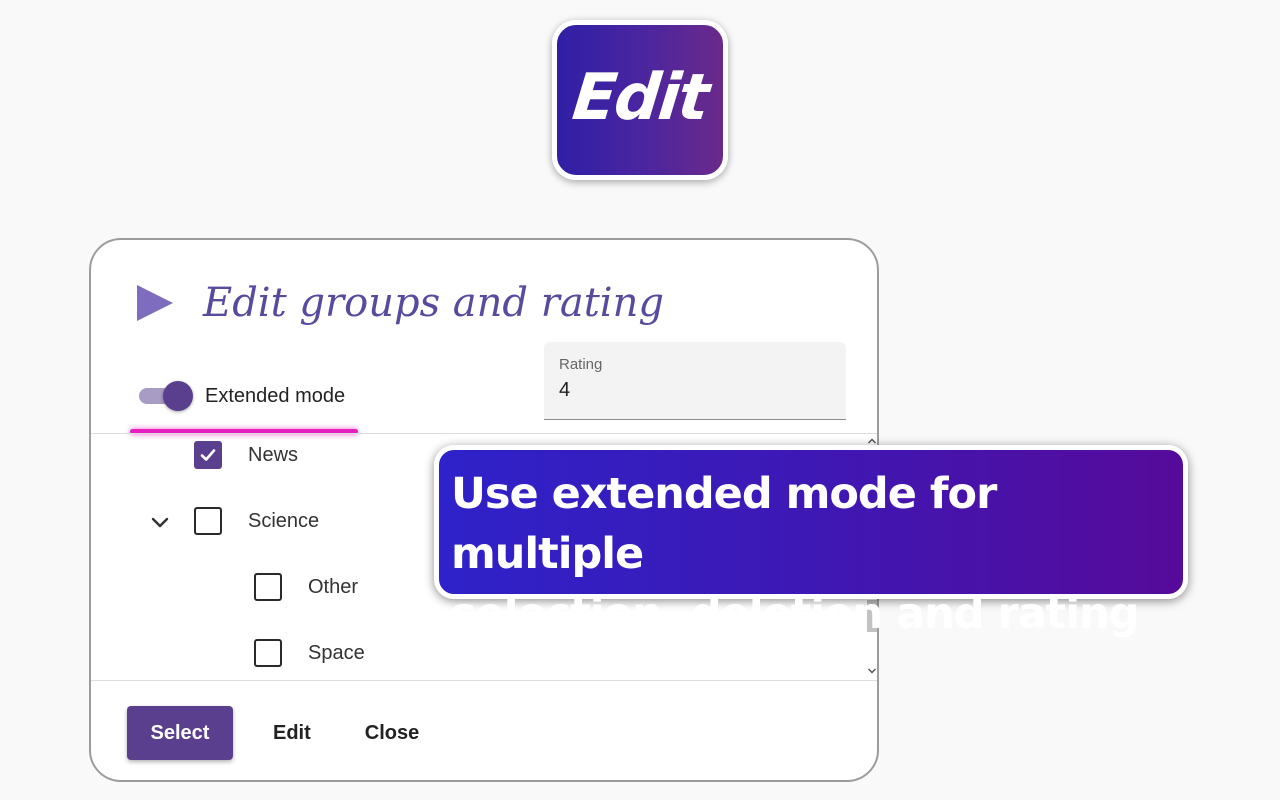  I want to click on tree-label: News, so click(273, 454).